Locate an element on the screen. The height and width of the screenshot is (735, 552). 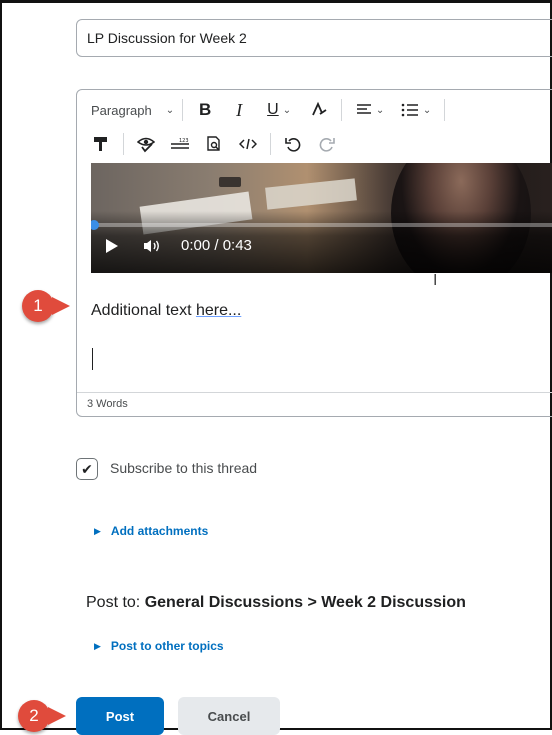
list-icon is located at coordinates (409, 110).